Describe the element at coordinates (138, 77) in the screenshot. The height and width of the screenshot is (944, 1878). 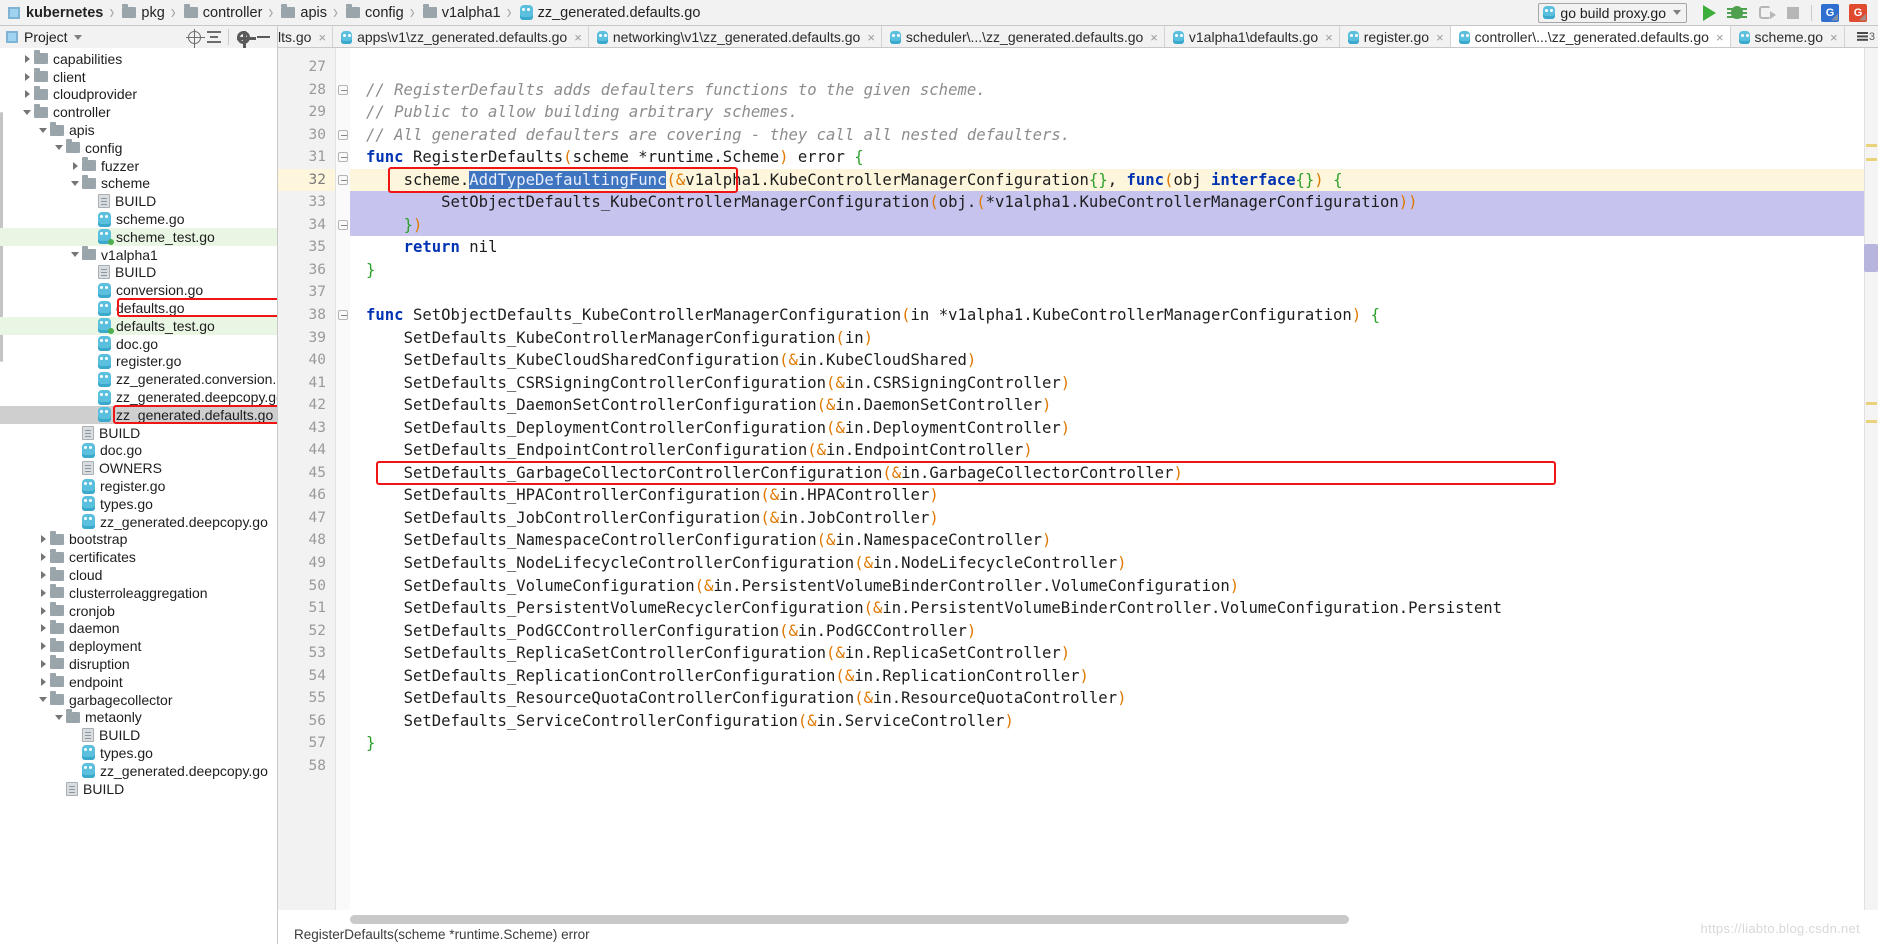
I see `tree-folder-client: client` at that location.